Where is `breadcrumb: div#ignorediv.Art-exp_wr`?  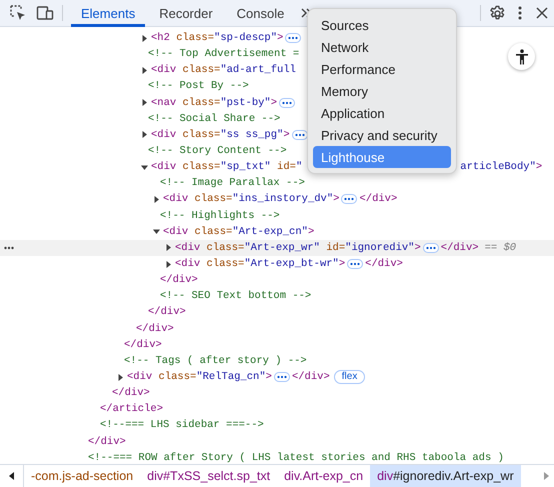
breadcrumb: div#ignorediv.Art-exp_wr is located at coordinates (445, 476).